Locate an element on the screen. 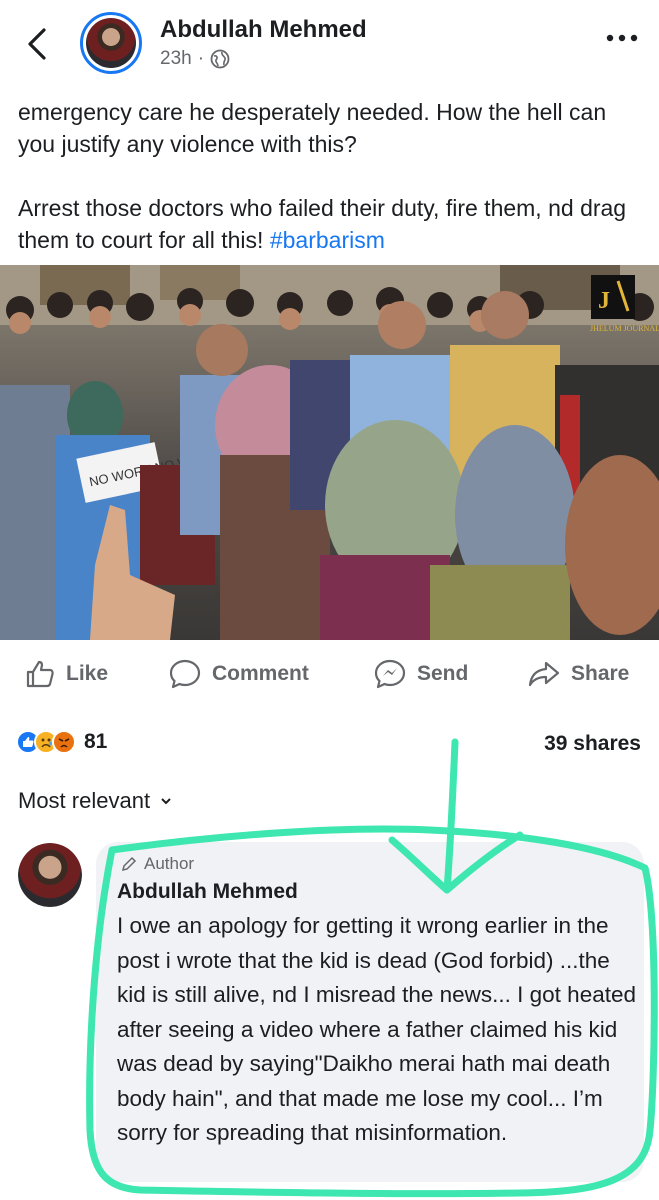 Image resolution: width=659 pixels, height=1200 pixels. hashtag-link: #barbarism is located at coordinates (327, 240).